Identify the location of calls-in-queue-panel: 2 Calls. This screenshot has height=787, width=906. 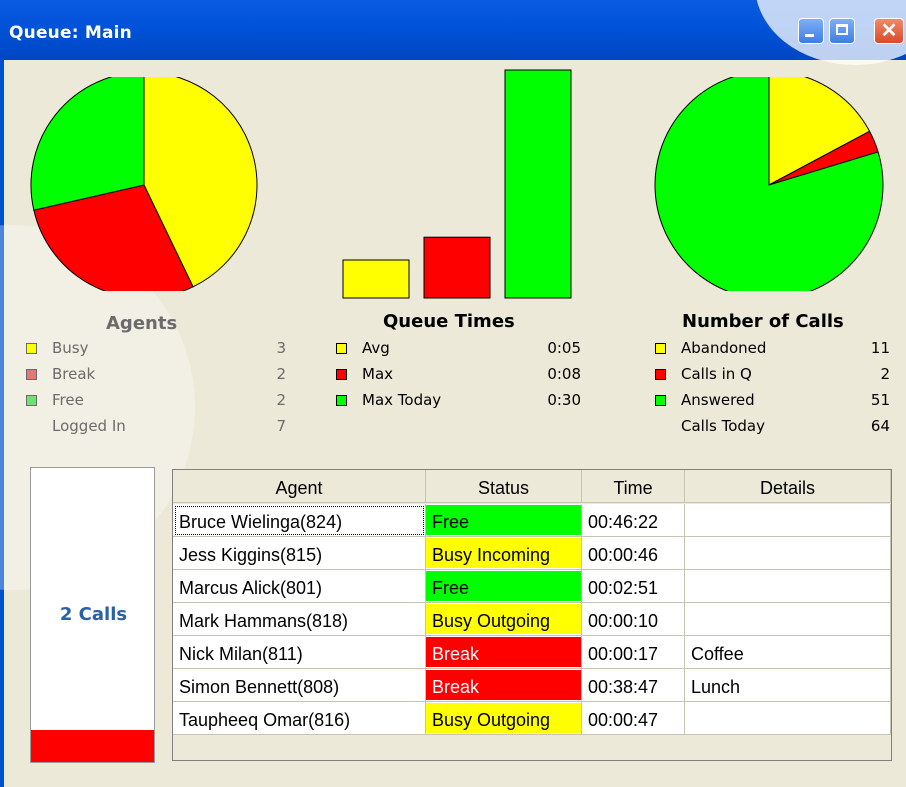
(92, 615).